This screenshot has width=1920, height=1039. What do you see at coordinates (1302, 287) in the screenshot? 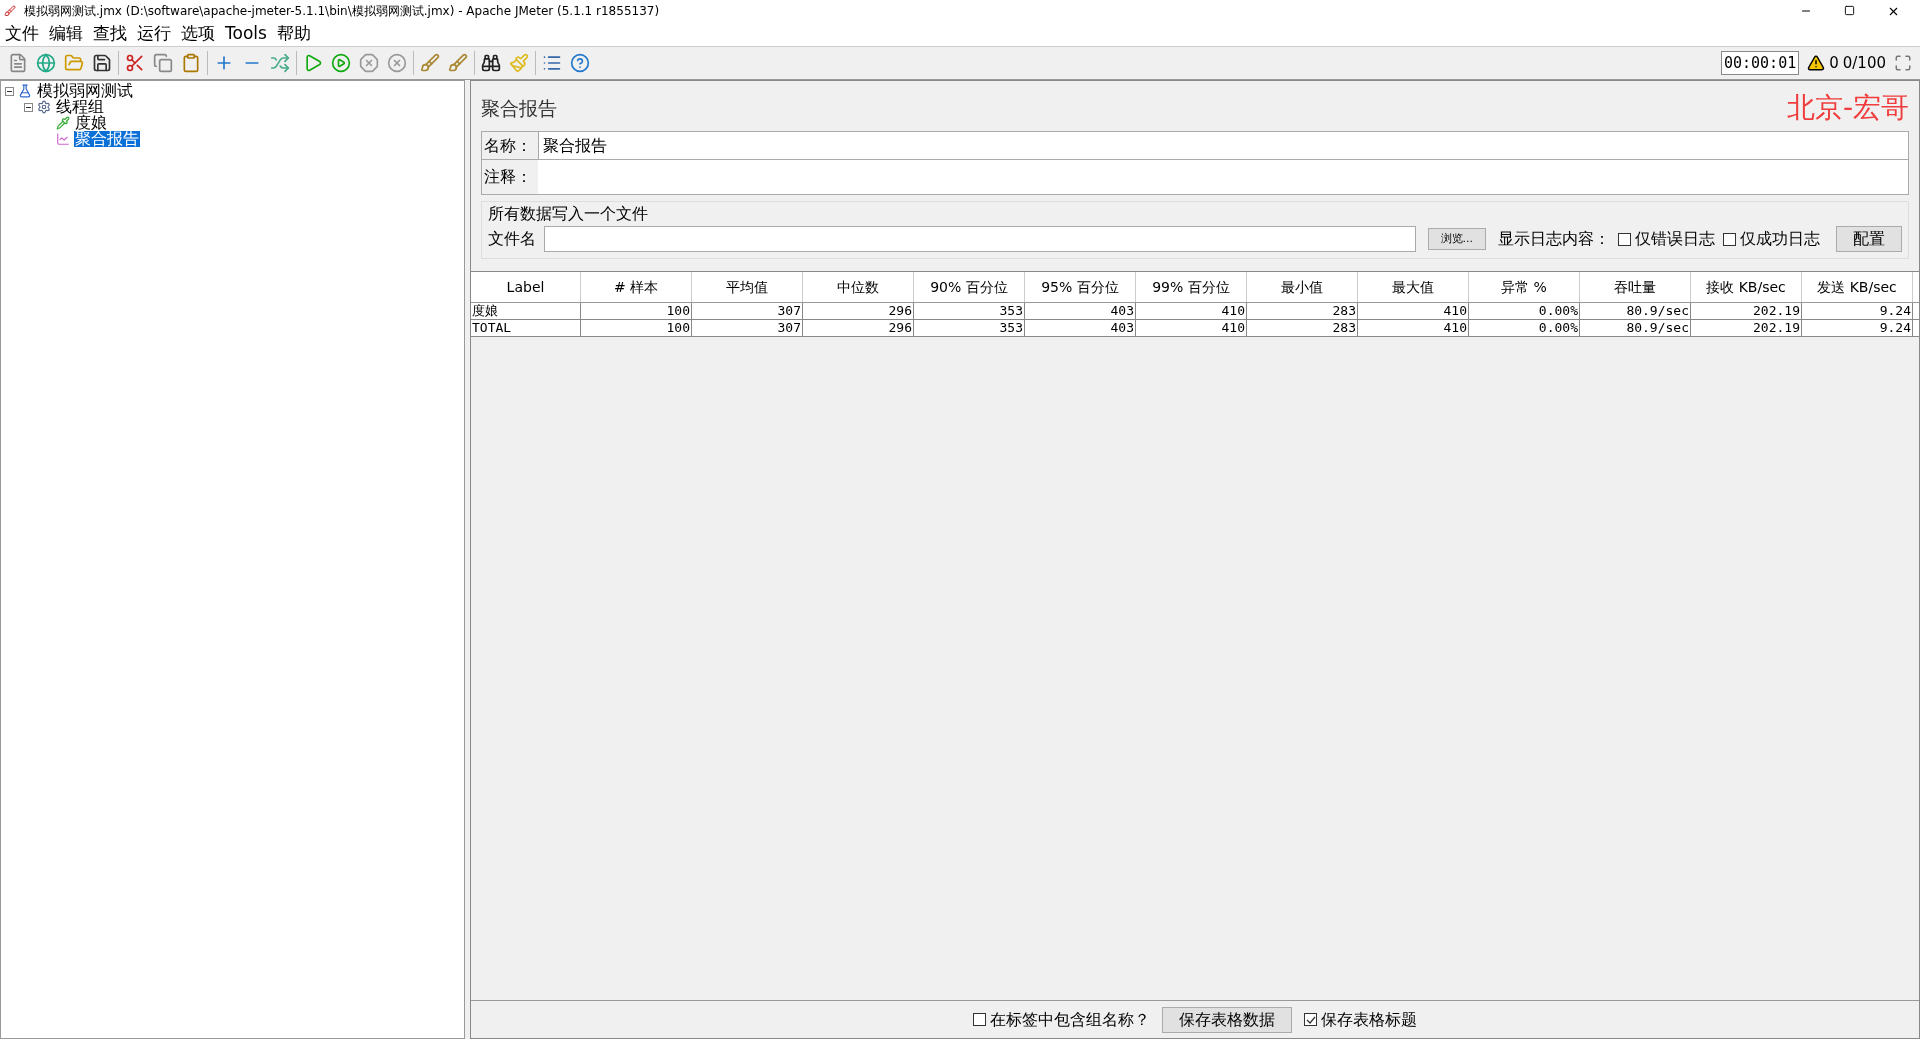
I see `column-header: 最小值` at bounding box center [1302, 287].